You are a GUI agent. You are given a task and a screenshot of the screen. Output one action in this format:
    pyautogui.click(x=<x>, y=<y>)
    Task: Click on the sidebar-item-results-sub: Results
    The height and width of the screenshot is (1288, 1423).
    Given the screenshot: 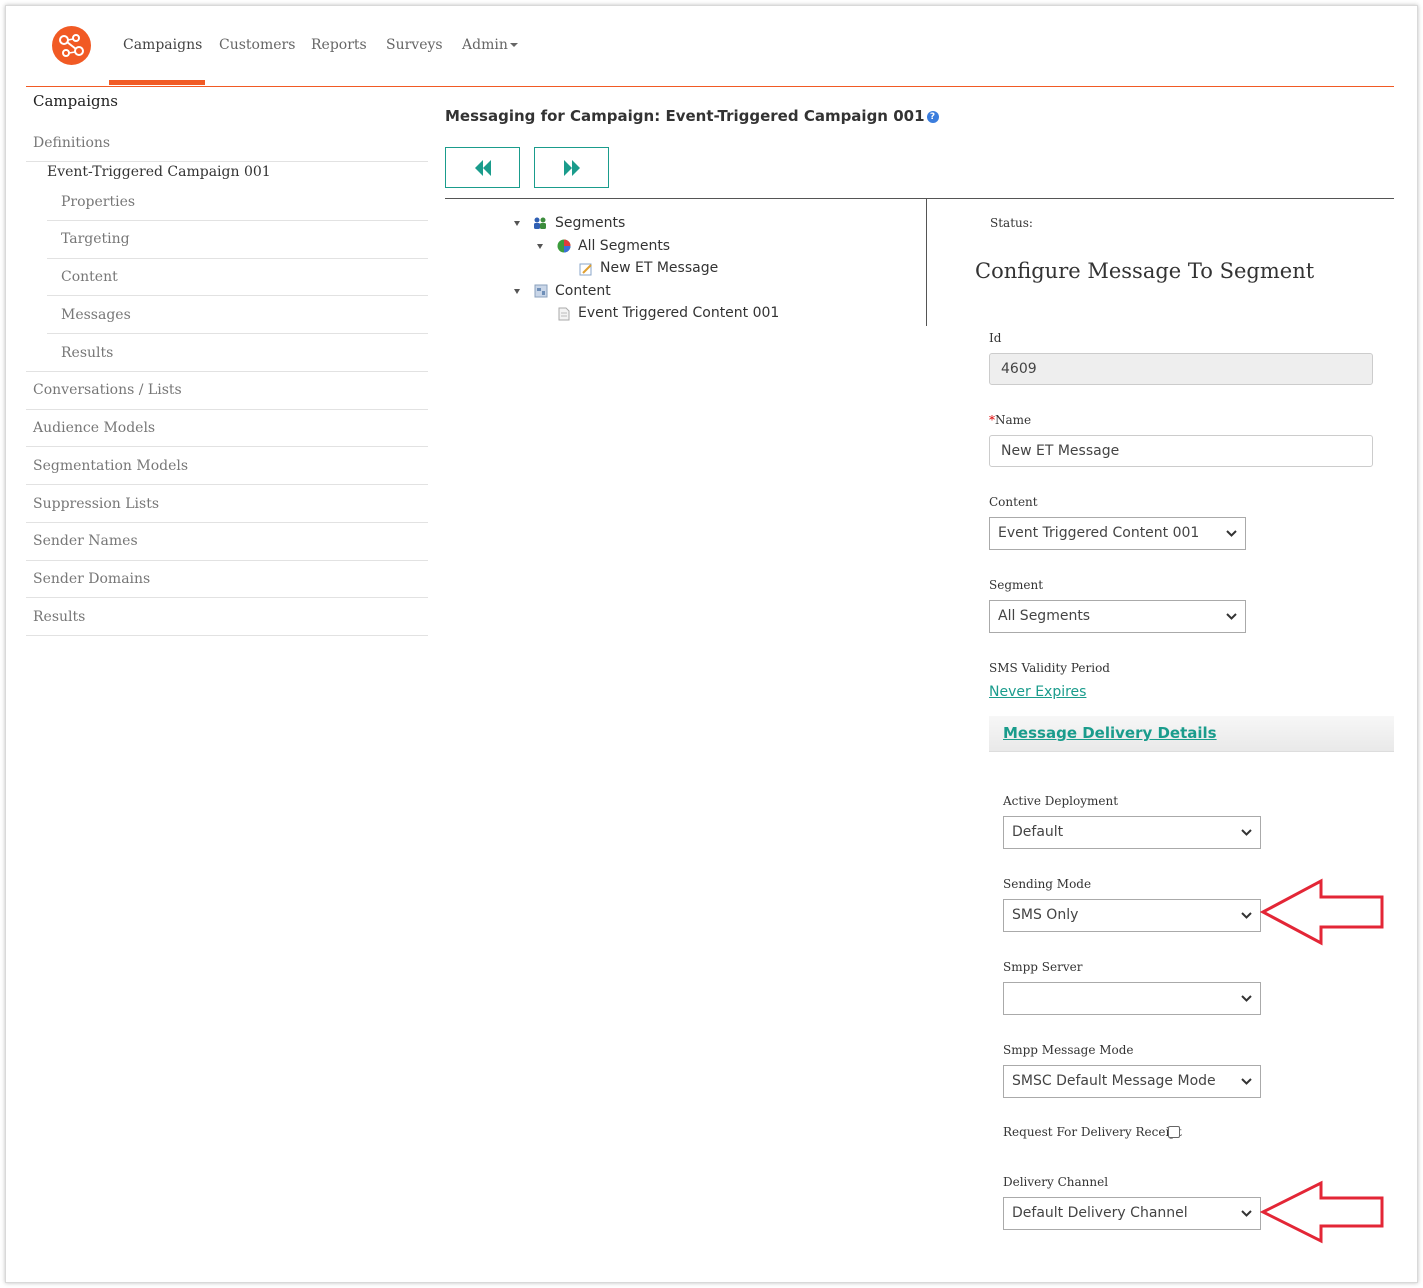 What is the action you would take?
    pyautogui.click(x=87, y=353)
    